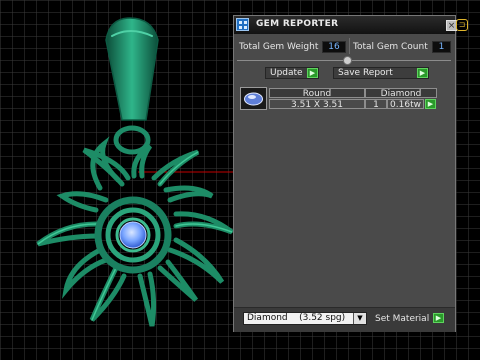 Image resolution: width=480 pixels, height=360 pixels. What do you see at coordinates (317, 93) in the screenshot?
I see `table-header-shape: Round` at bounding box center [317, 93].